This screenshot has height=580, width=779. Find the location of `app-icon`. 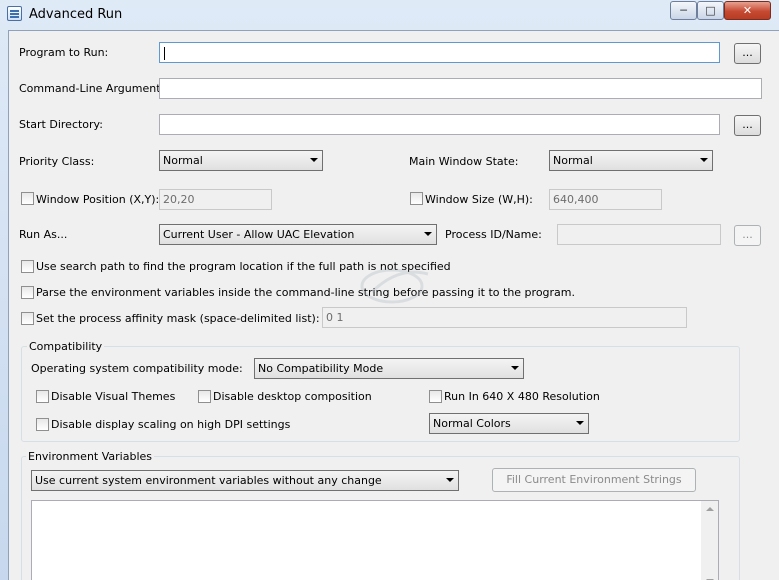

app-icon is located at coordinates (14, 13).